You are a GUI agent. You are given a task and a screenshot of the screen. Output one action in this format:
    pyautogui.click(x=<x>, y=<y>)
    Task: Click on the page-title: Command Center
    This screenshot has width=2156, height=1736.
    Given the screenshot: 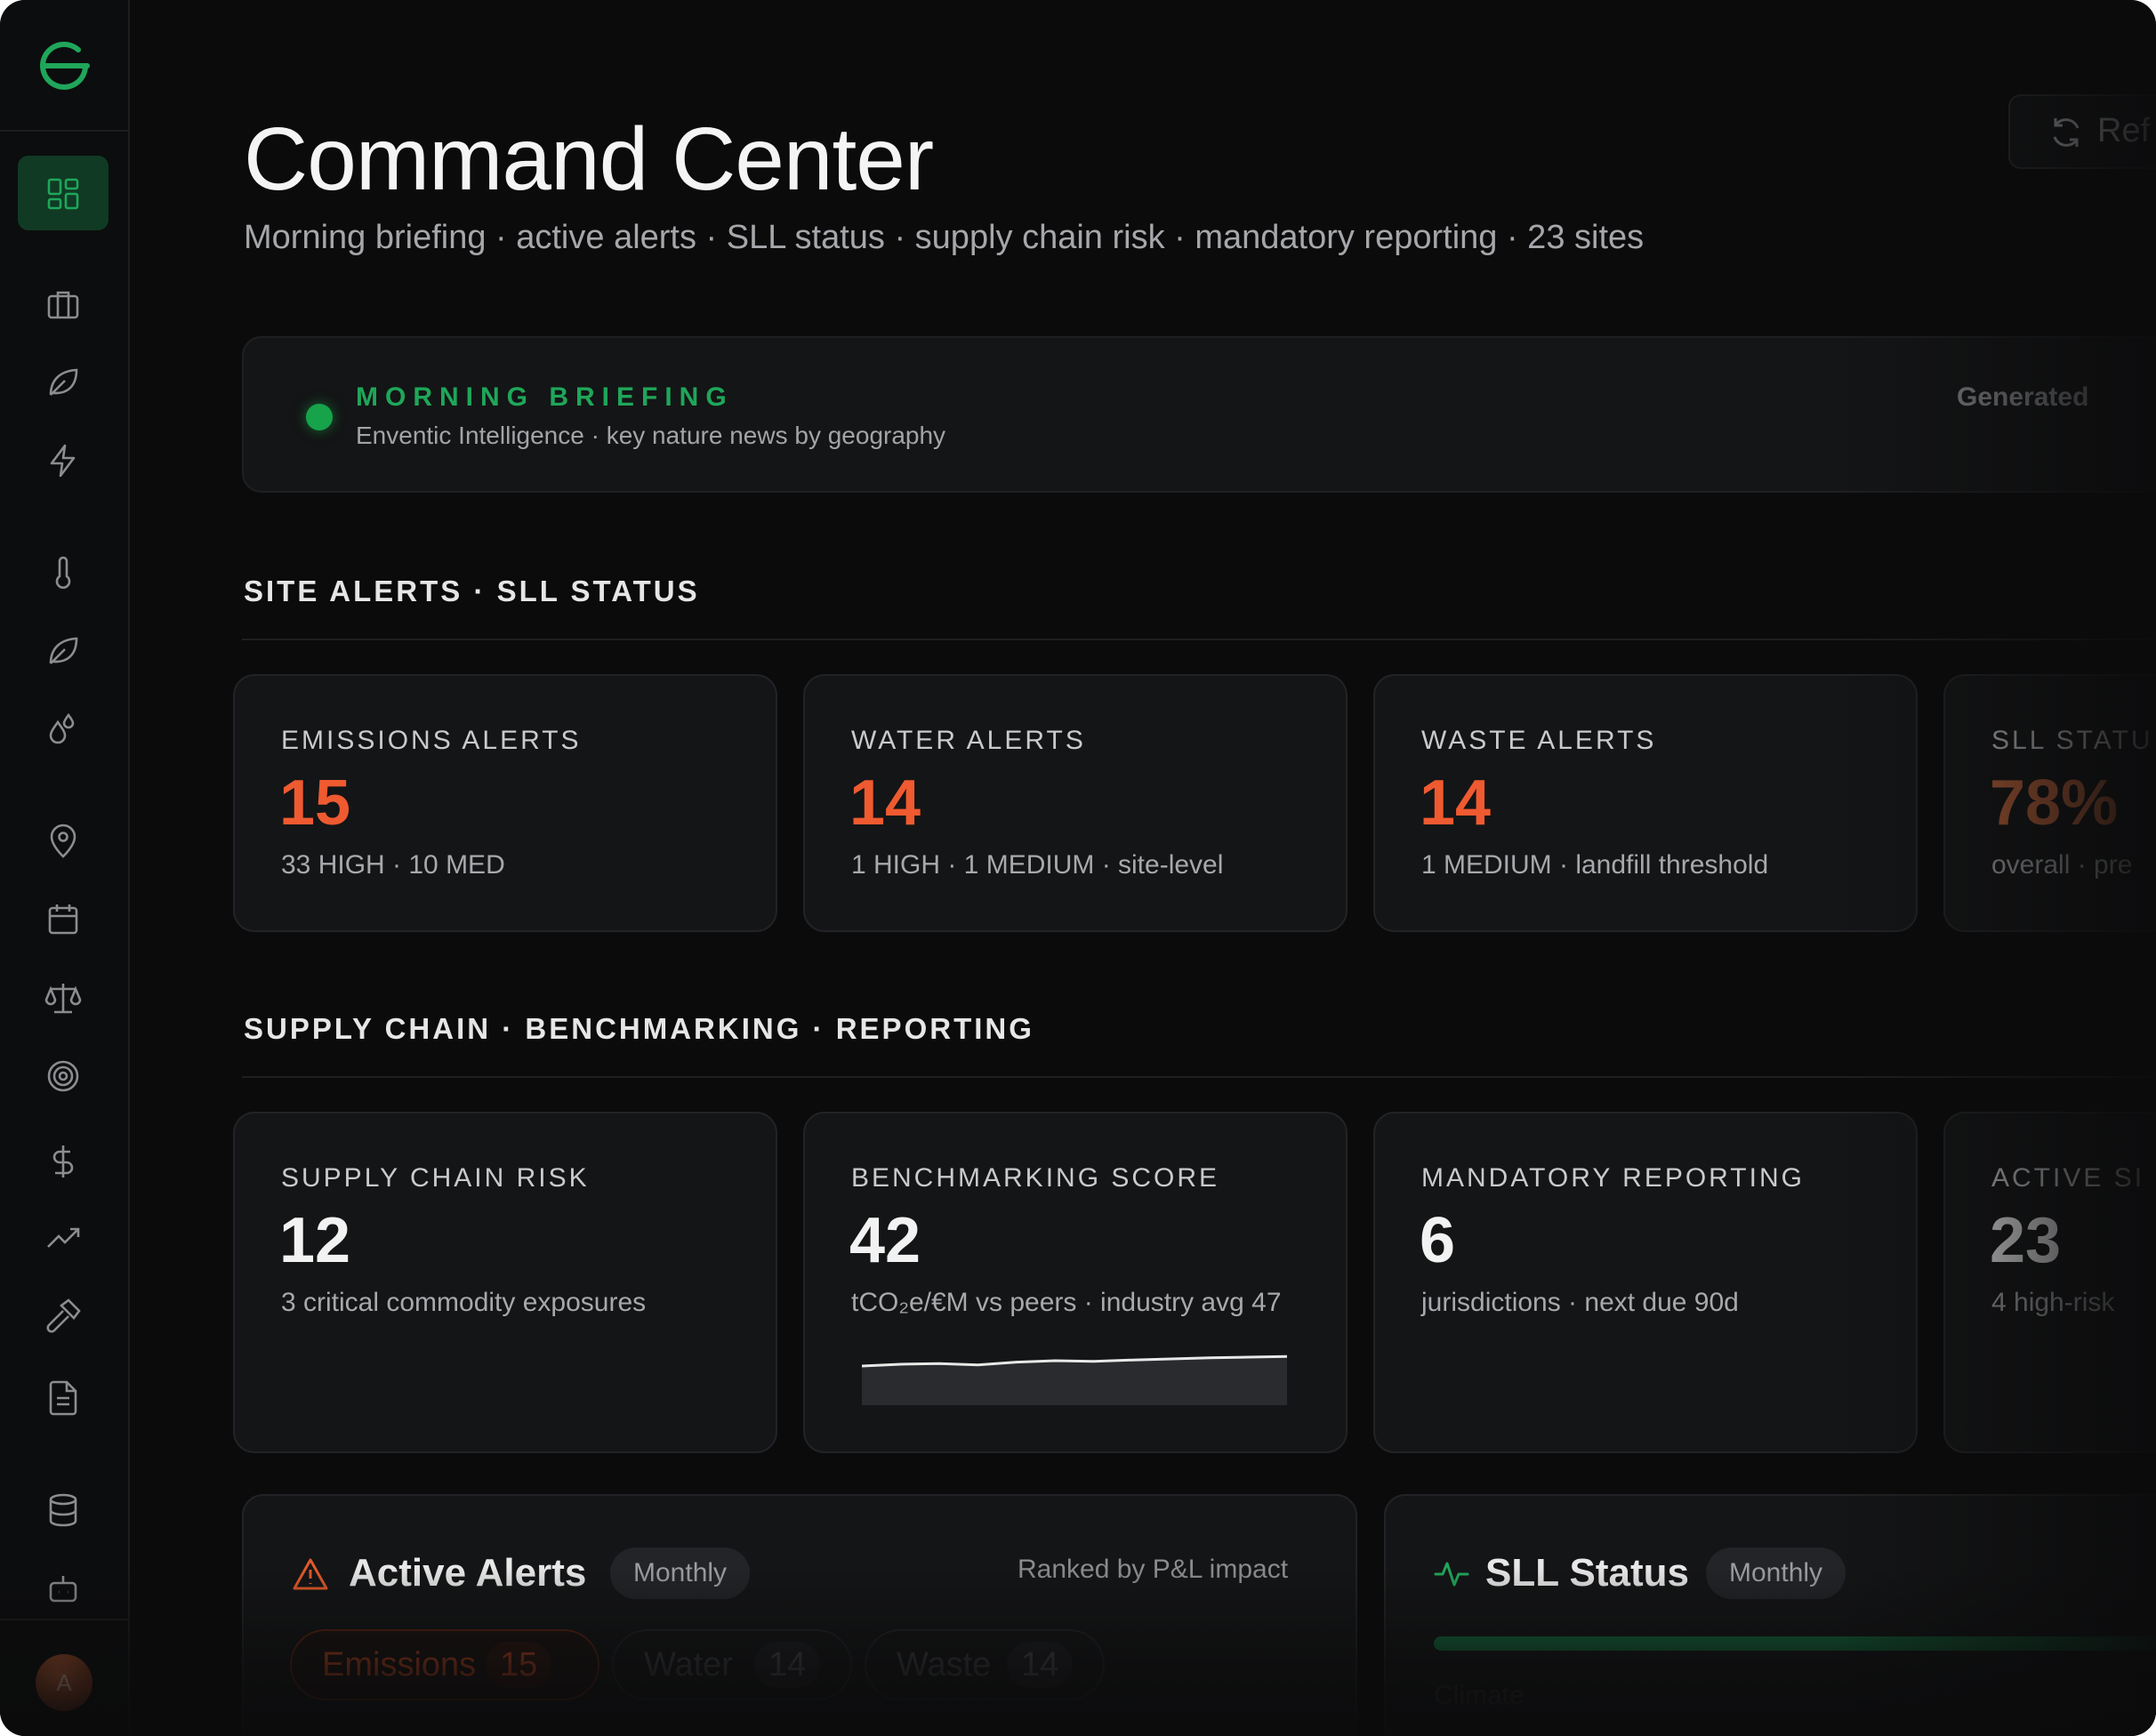 What is the action you would take?
    pyautogui.click(x=589, y=159)
    